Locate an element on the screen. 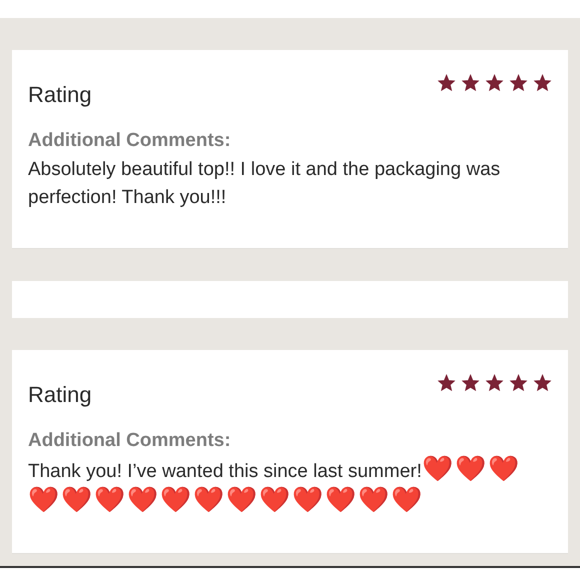 Image resolution: width=580 pixels, height=580 pixels. comment-text: Thank you! I’ve wanted this since last summer!❤❤❤ ❤❤❤❤❤❤❤❤❤❤❤❤ is located at coordinates (275, 485).